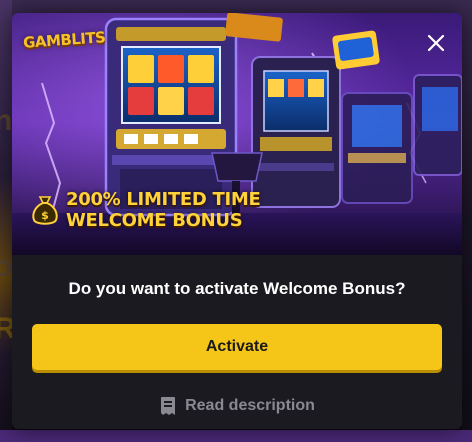 The width and height of the screenshot is (472, 442). I want to click on promo-text: 200% LIMITED TIME WELCOME BONUS, so click(163, 210).